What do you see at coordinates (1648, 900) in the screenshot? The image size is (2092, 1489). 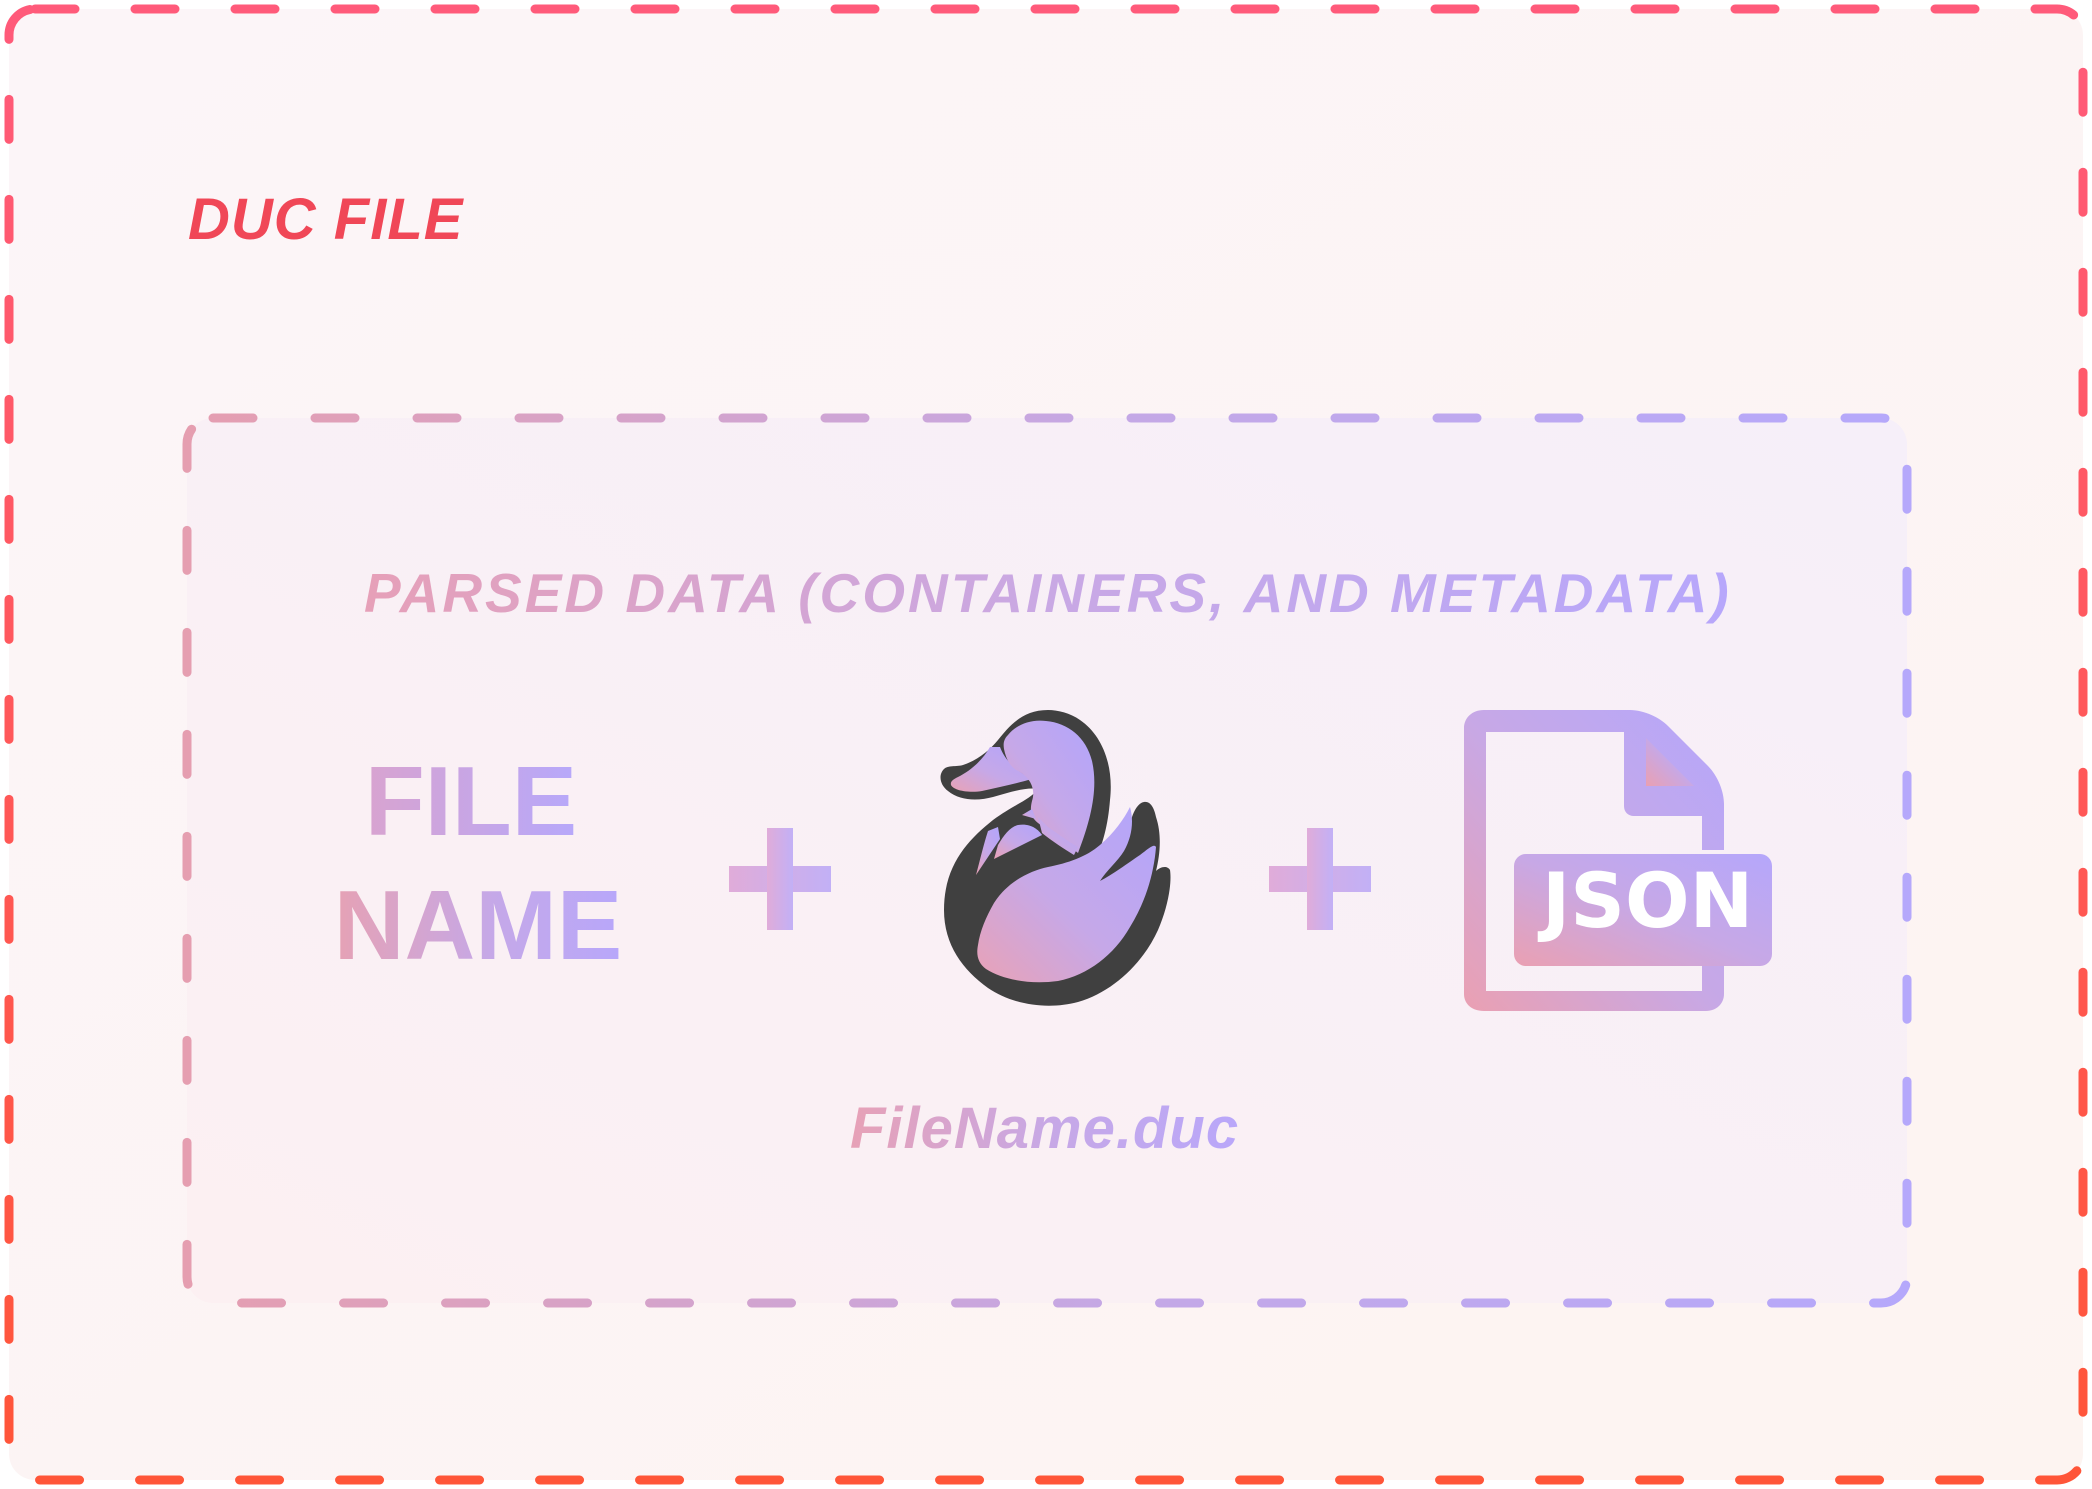 I see `json-icon-label: JSON` at bounding box center [1648, 900].